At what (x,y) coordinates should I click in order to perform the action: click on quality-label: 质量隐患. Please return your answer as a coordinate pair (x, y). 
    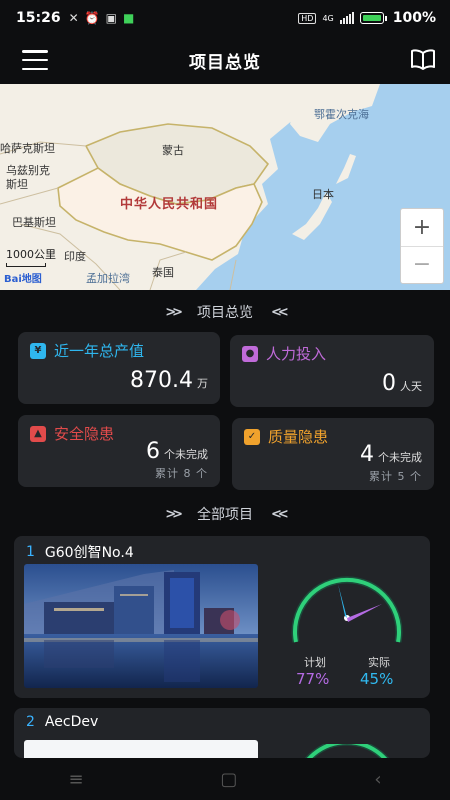
    Looking at the image, I should click on (298, 437).